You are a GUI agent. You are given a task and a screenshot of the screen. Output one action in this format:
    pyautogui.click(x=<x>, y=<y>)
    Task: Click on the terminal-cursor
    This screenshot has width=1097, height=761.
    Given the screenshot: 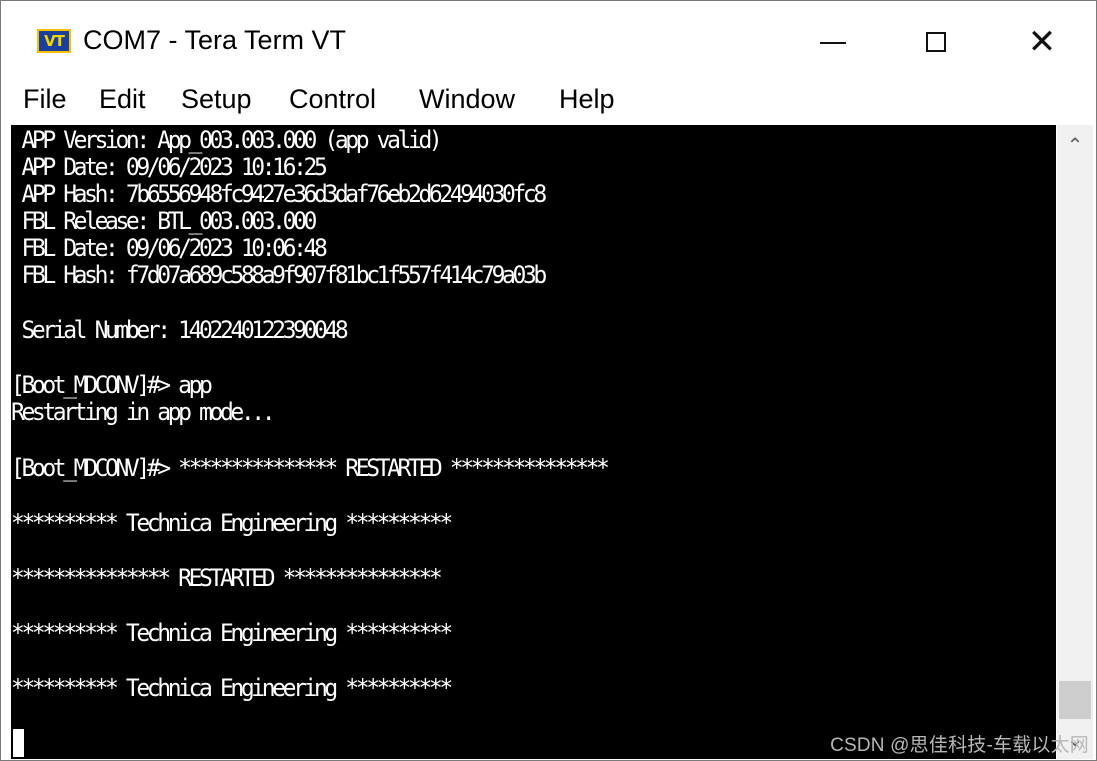 What is the action you would take?
    pyautogui.click(x=18, y=743)
    